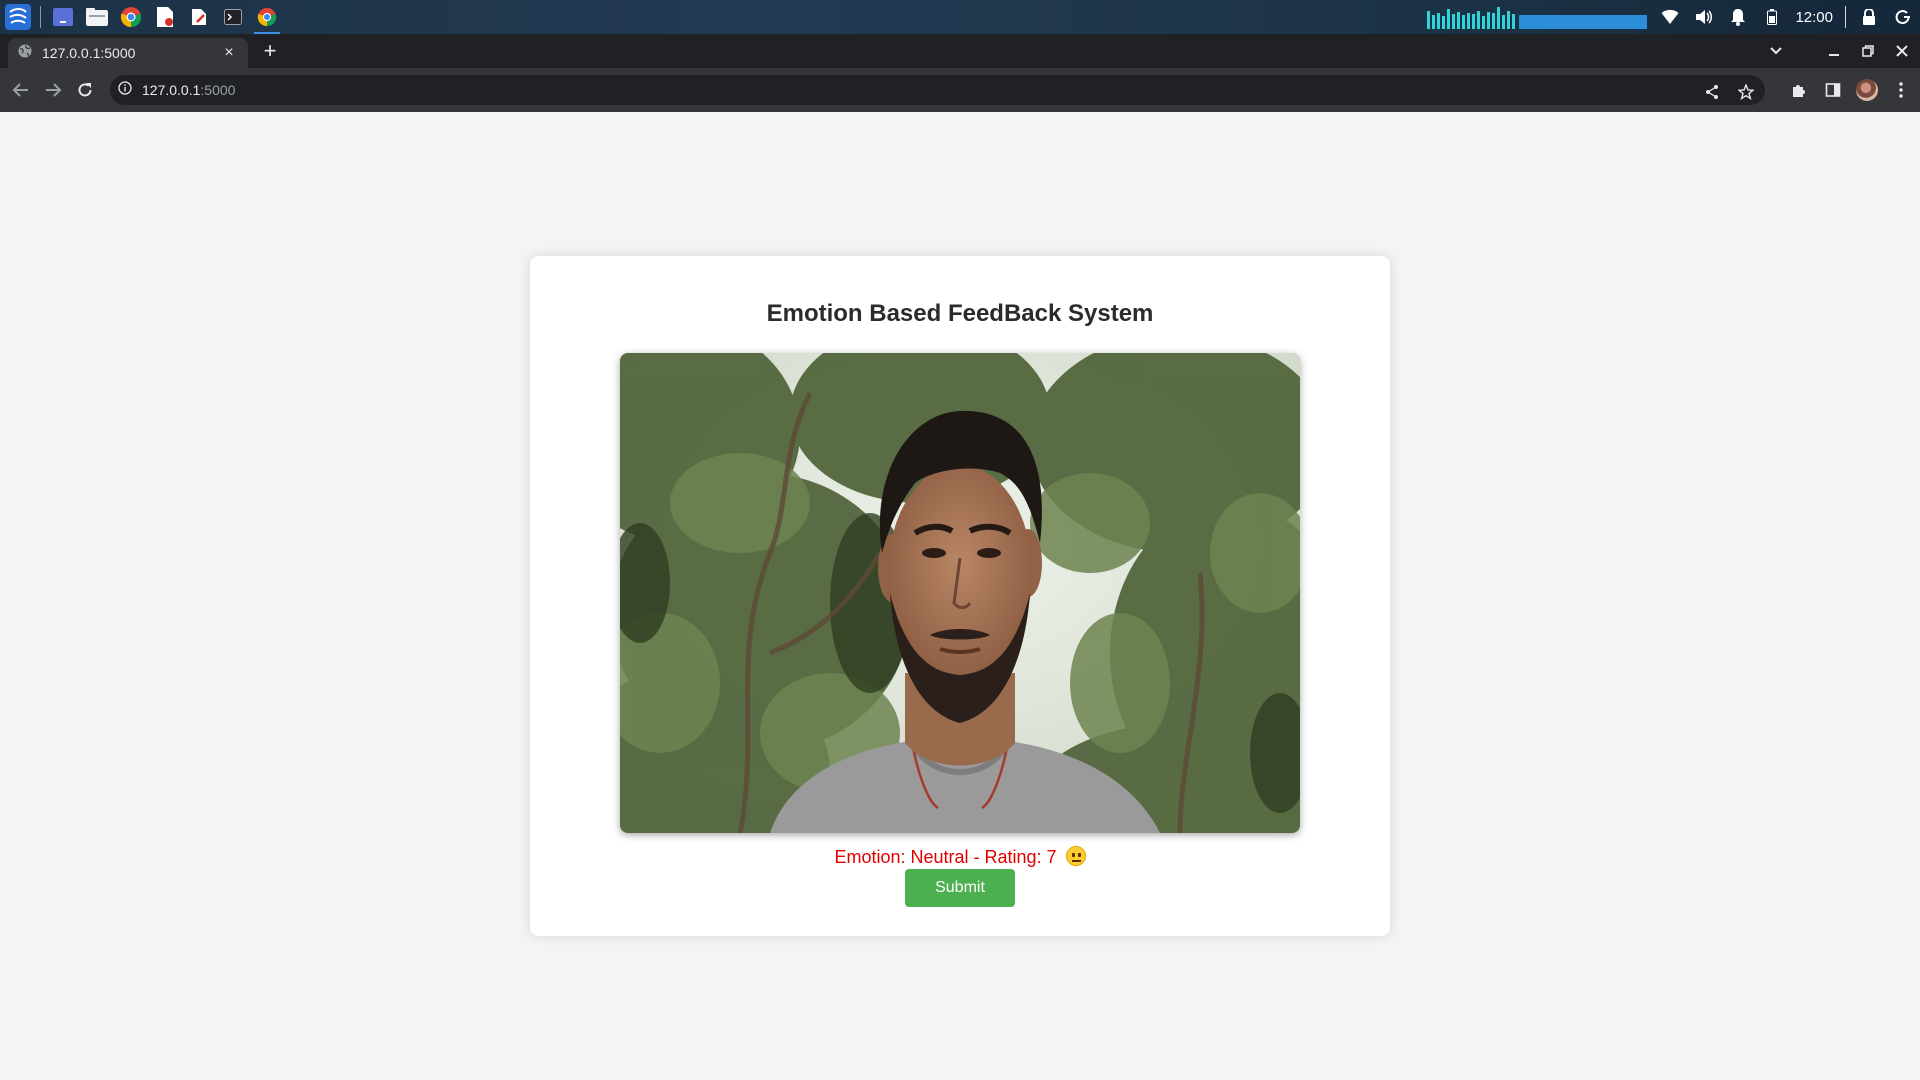 The image size is (1920, 1080). What do you see at coordinates (1902, 51) in the screenshot?
I see `close-icon` at bounding box center [1902, 51].